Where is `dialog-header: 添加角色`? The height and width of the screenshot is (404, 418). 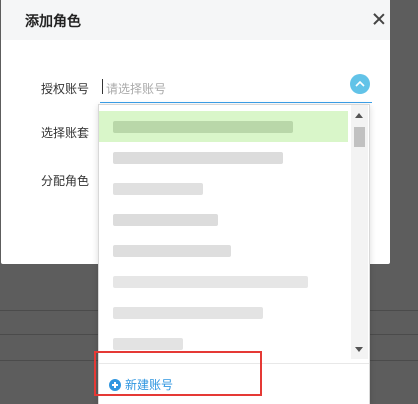
dialog-header: 添加角色 is located at coordinates (195, 20).